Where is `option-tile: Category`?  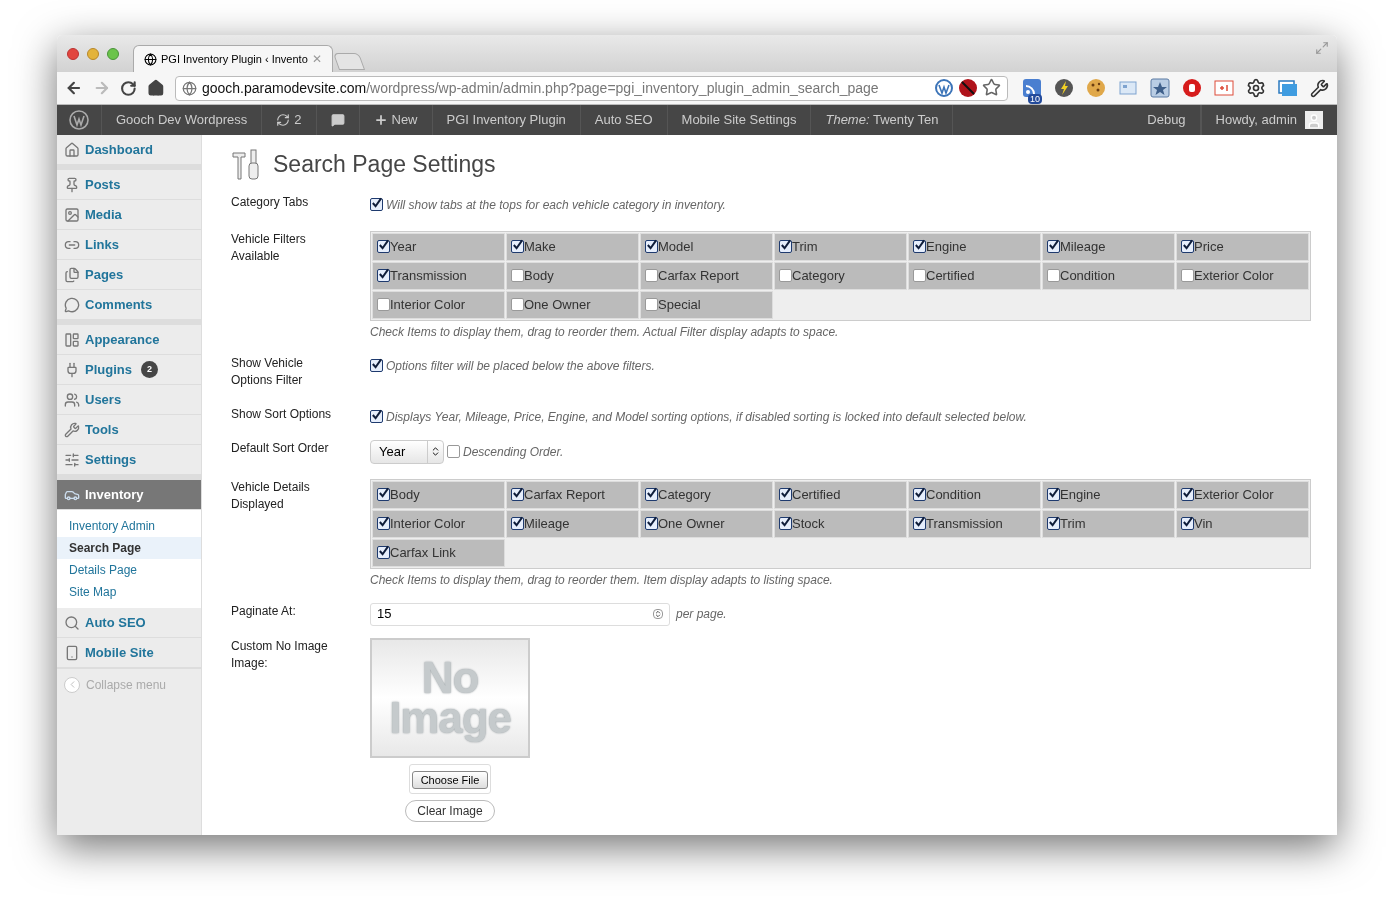
option-tile: Category is located at coordinates (840, 275).